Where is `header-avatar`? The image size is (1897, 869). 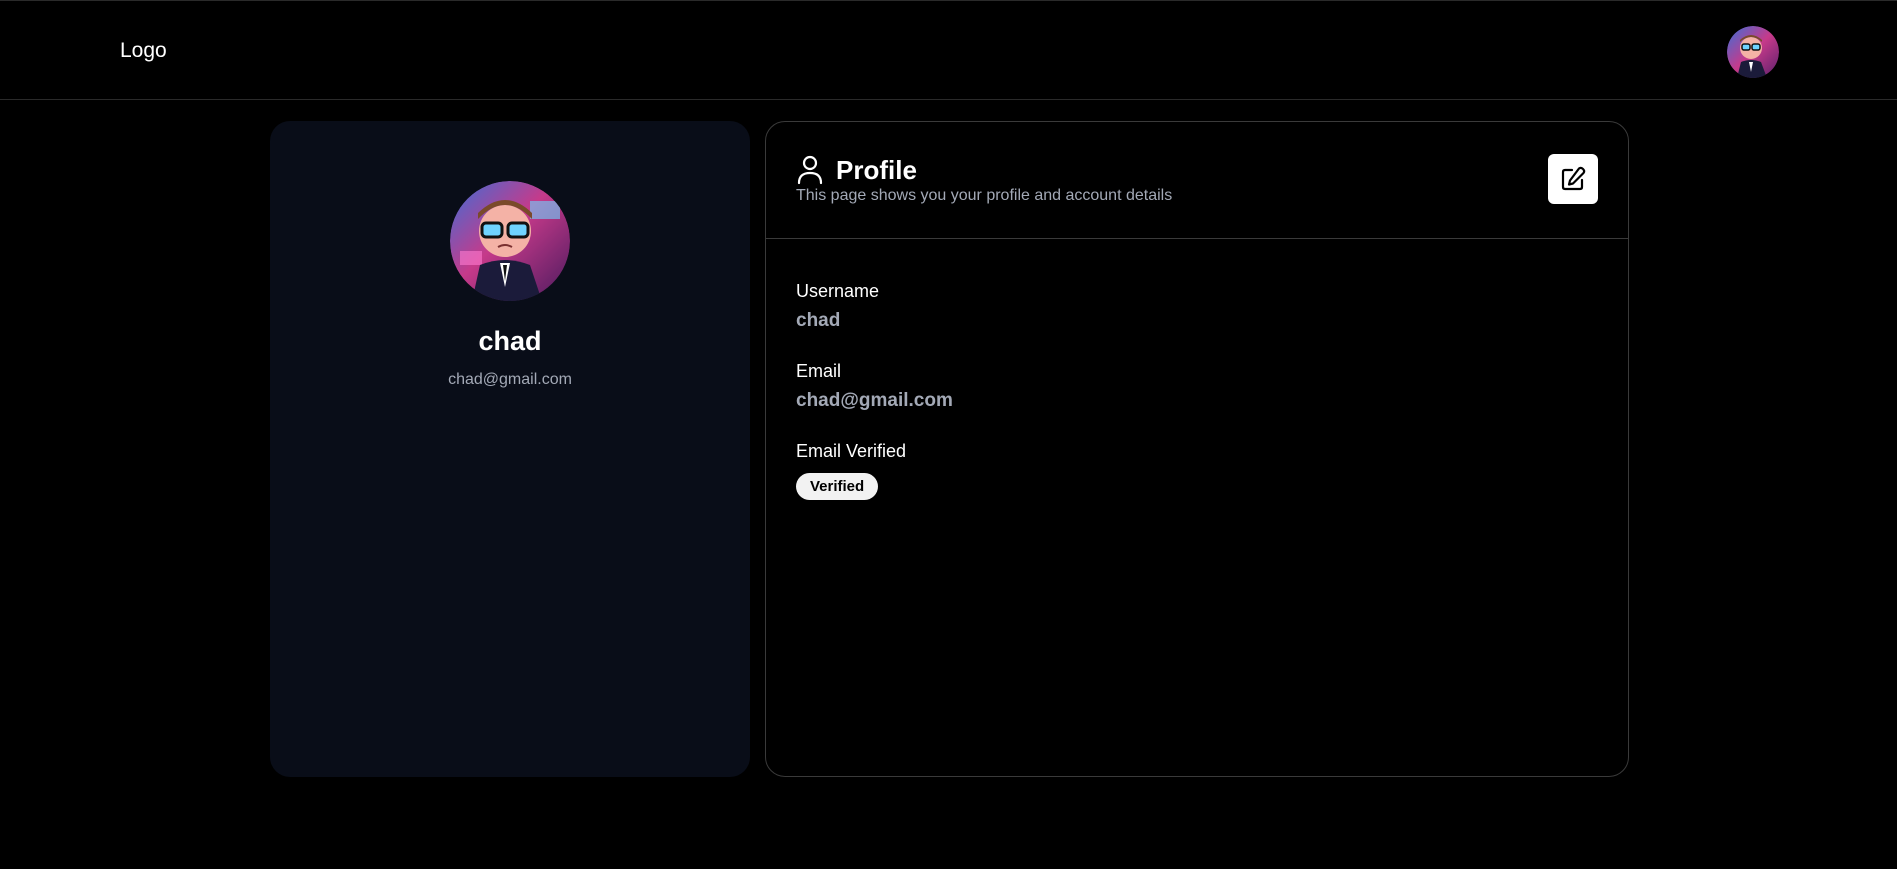 header-avatar is located at coordinates (1753, 52).